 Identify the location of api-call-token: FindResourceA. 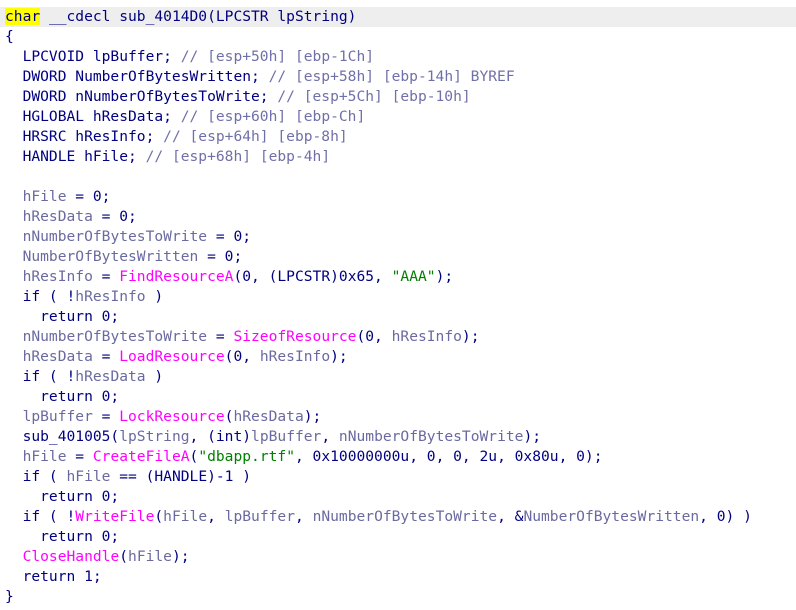
(176, 276).